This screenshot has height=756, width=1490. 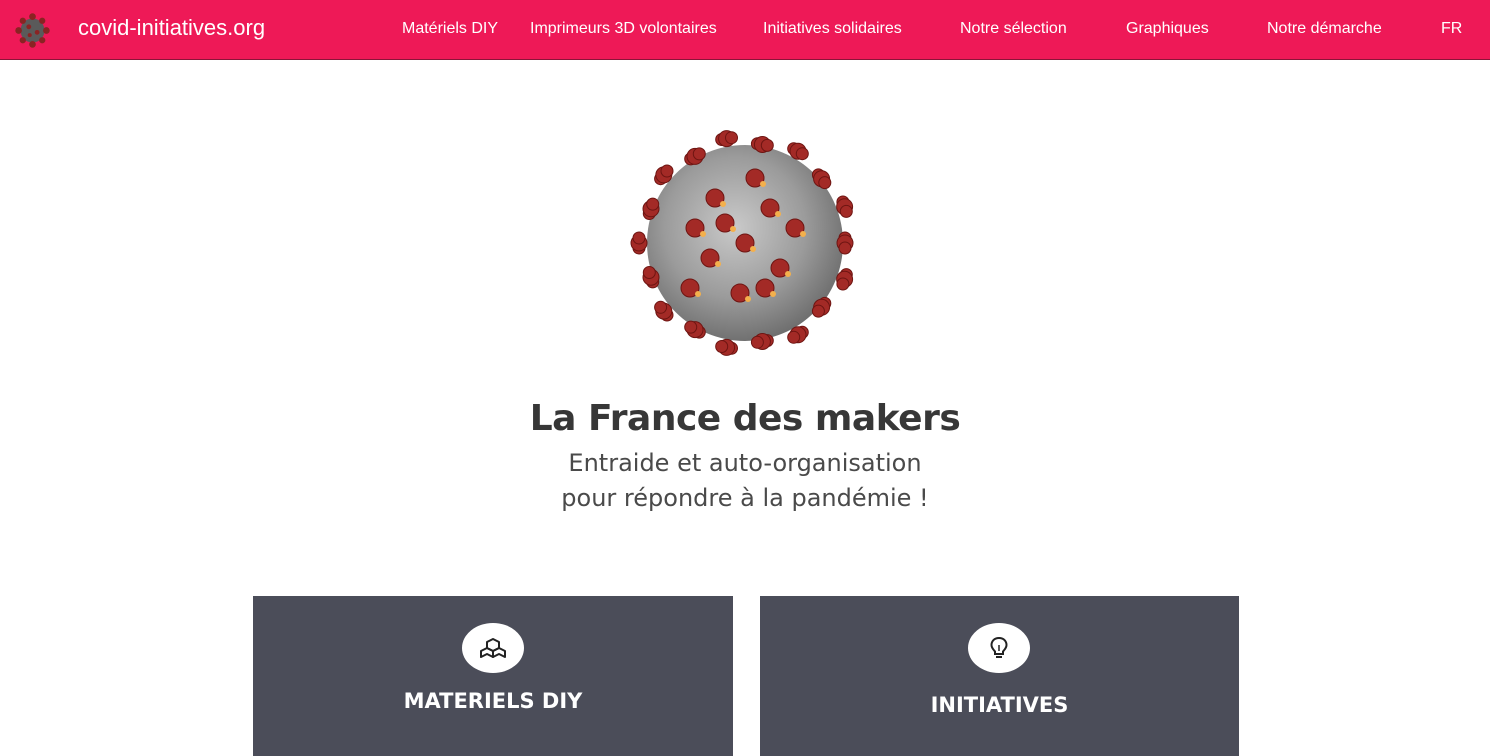 I want to click on nav-notre-selection: Notre sélection, so click(x=1013, y=29).